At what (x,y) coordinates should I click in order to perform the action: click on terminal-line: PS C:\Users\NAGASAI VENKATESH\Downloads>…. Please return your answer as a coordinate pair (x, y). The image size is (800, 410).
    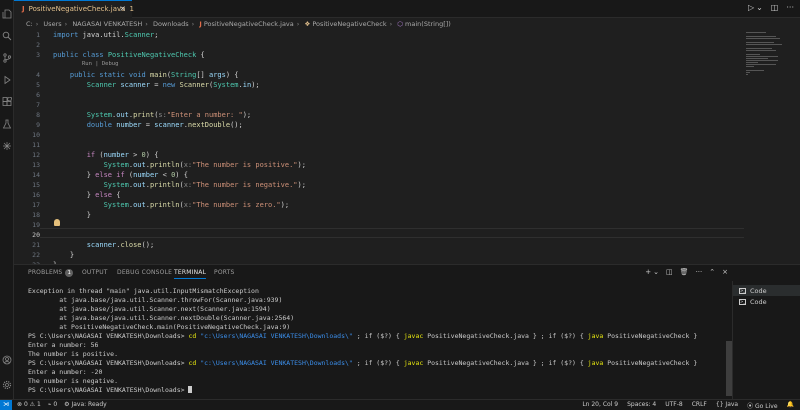
    Looking at the image, I should click on (363, 363).